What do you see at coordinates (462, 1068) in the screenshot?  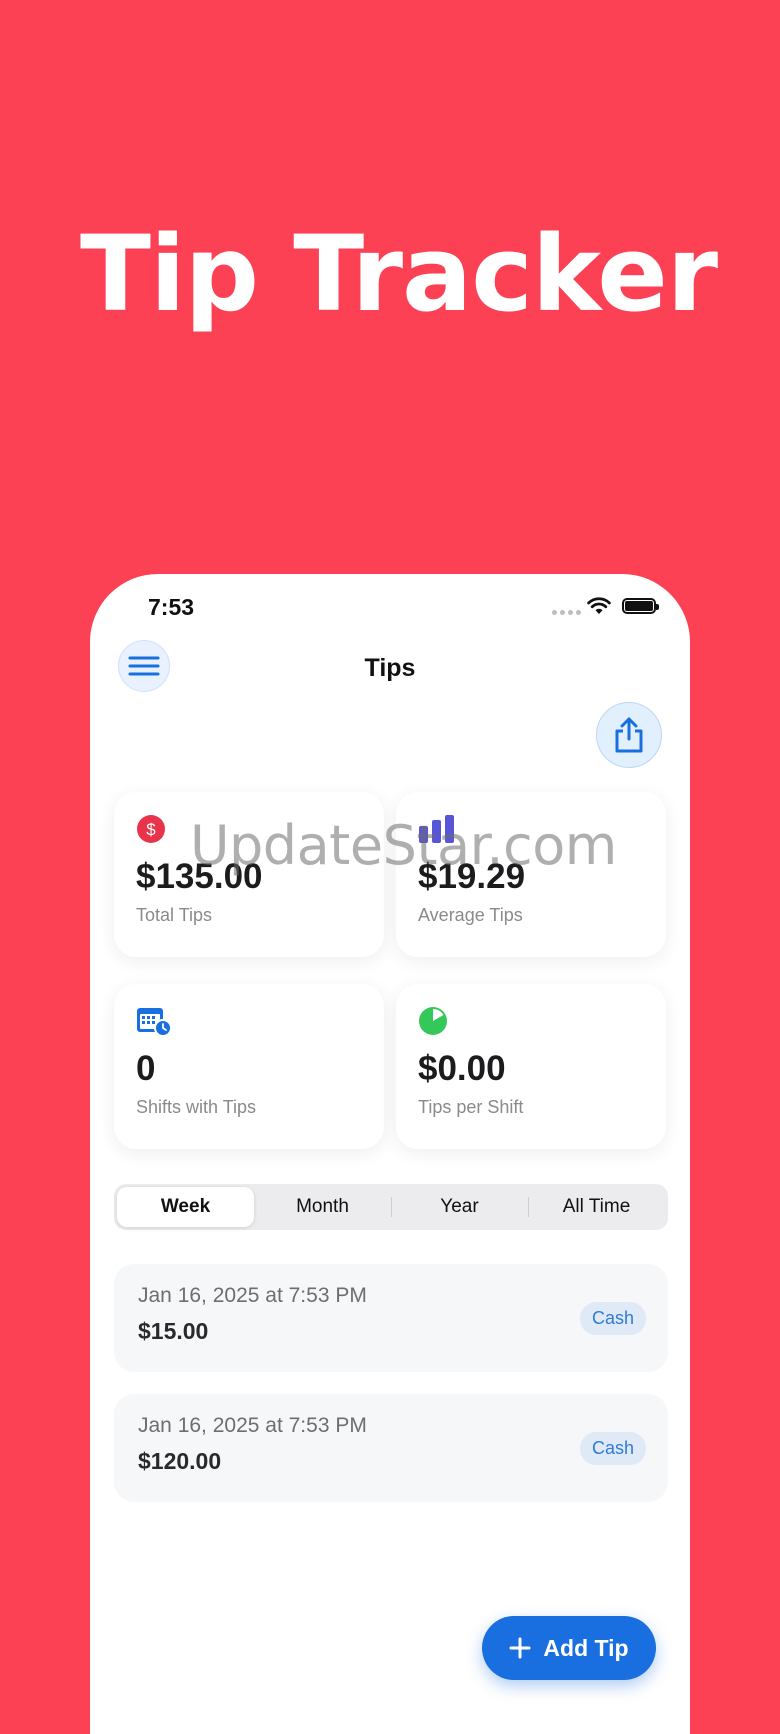 I see `tips-per-shift-value: $0.00` at bounding box center [462, 1068].